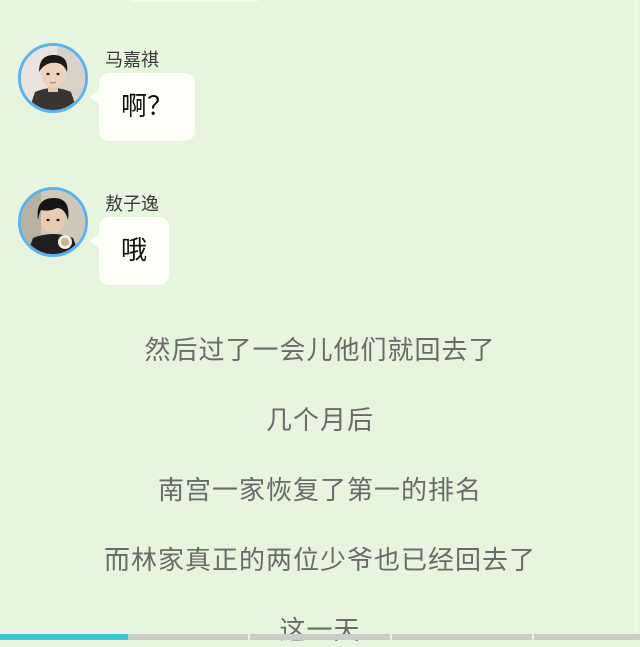 Image resolution: width=640 pixels, height=647 pixels. What do you see at coordinates (319, 561) in the screenshot?
I see `narration-line: 而林家真正的两位少爷也已经回去了` at bounding box center [319, 561].